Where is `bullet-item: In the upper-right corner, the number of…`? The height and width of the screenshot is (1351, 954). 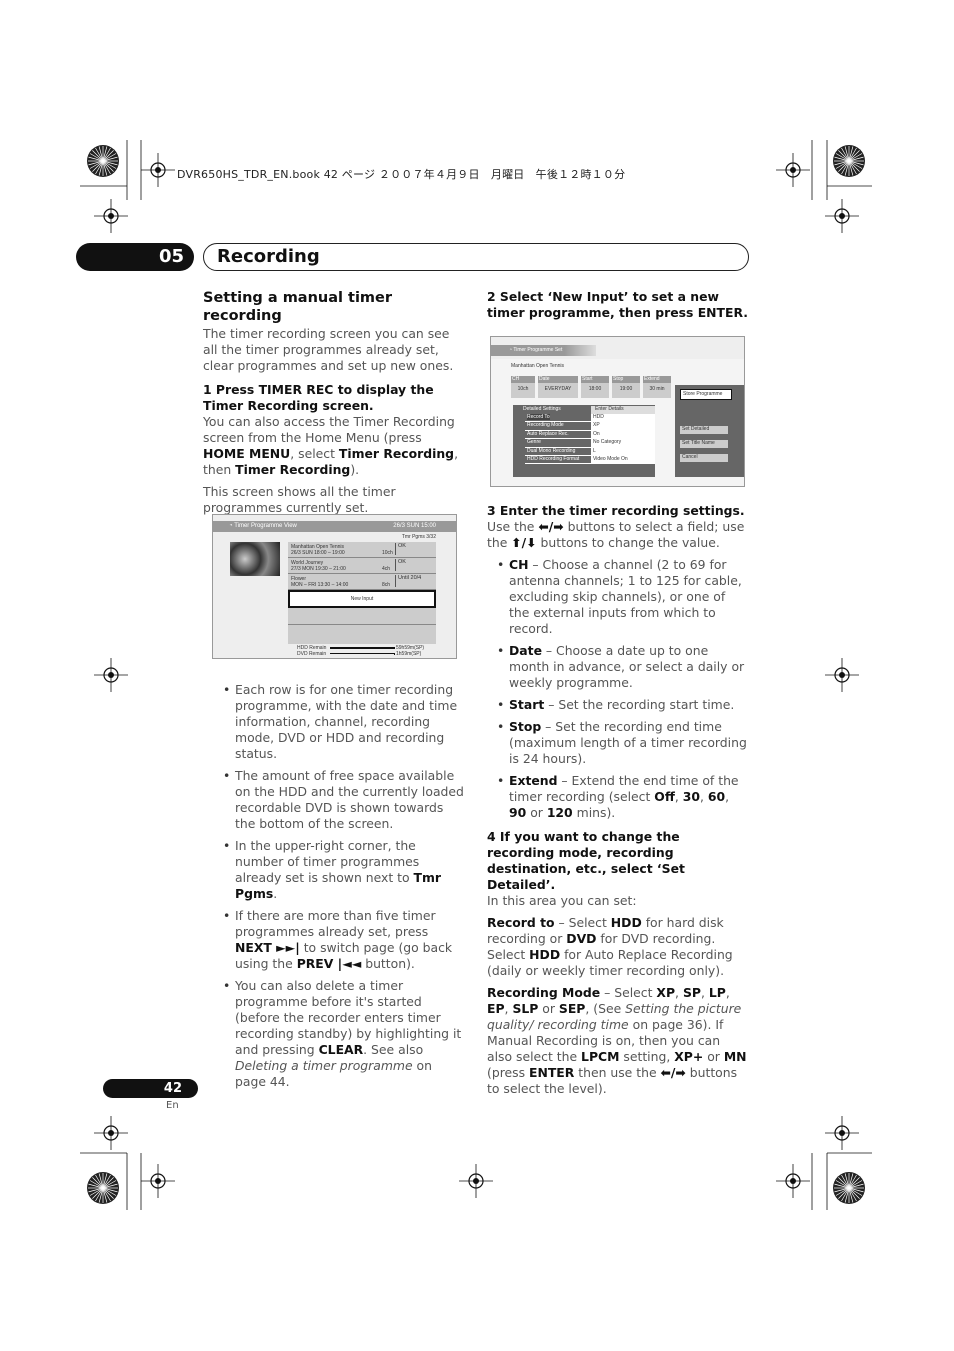 bullet-item: In the upper-right corner, the number of… is located at coordinates (339, 870).